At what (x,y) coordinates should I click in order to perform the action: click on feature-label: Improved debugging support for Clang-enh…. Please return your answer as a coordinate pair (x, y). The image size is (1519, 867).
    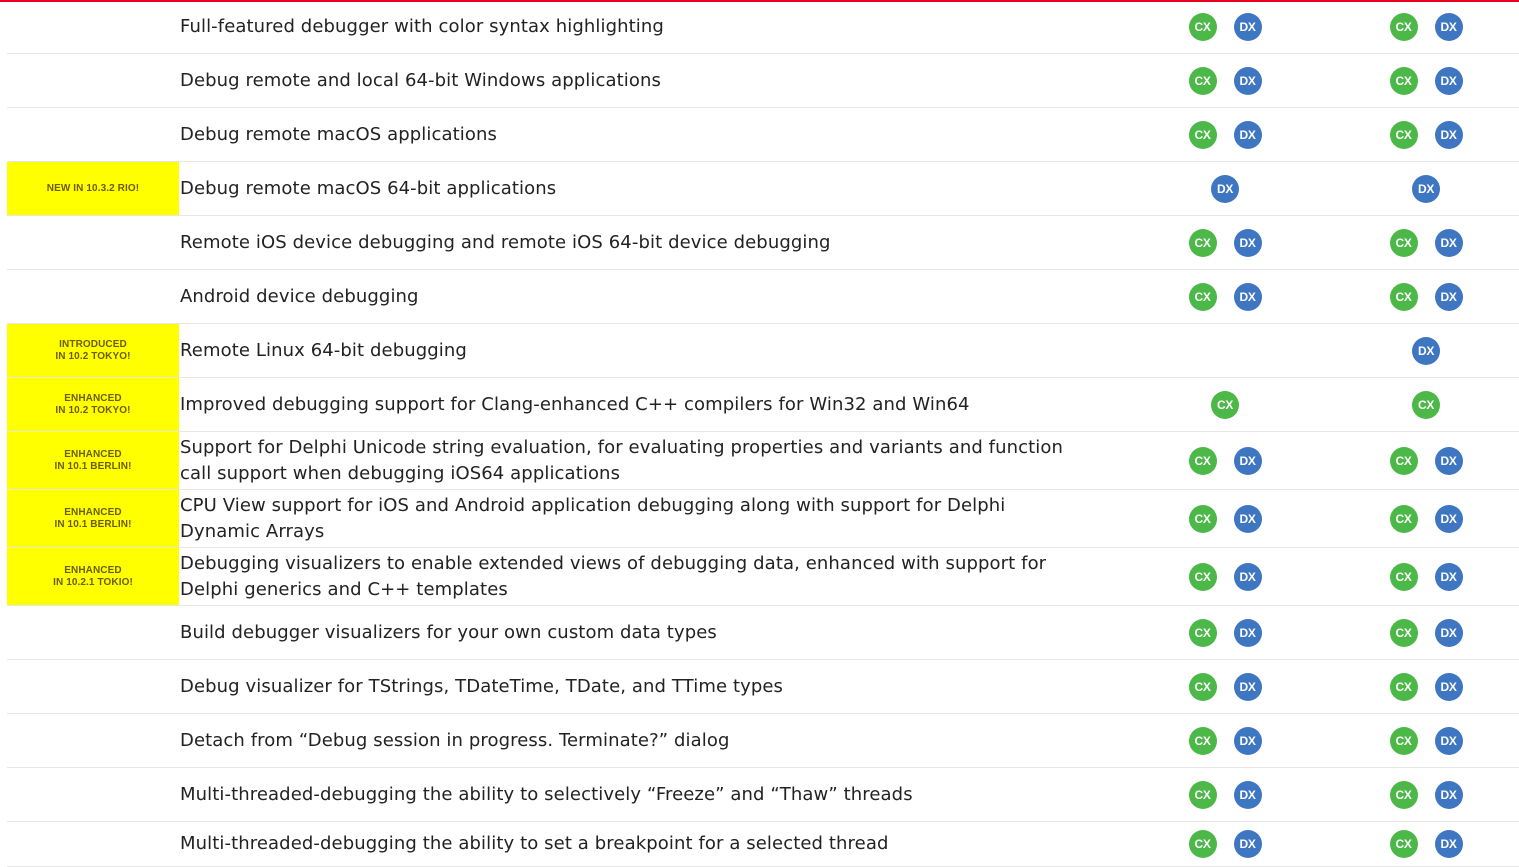
    Looking at the image, I should click on (575, 404).